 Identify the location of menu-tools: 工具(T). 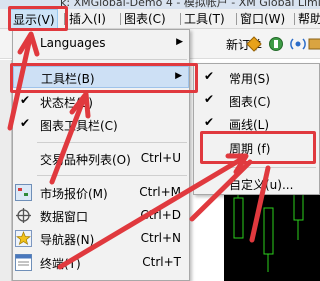
(204, 19).